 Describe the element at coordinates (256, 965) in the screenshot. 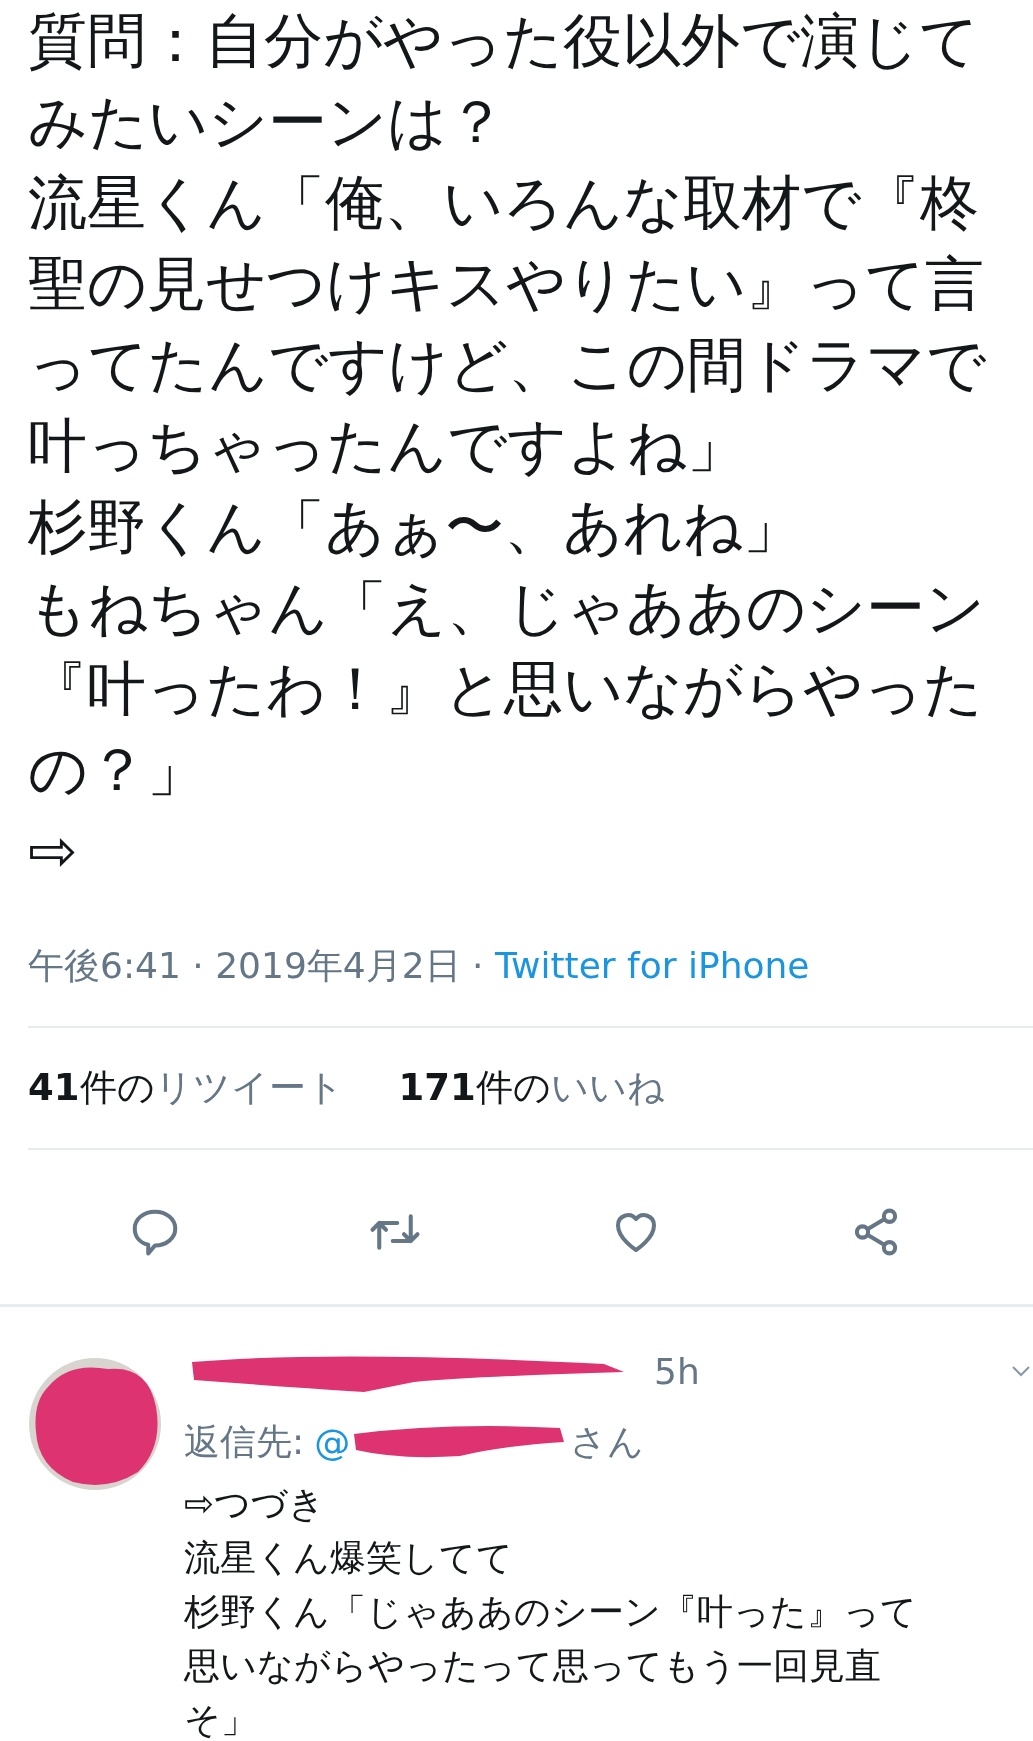

I see `timestamp: 午後6:41 · 2019年4月2日 ·` at that location.